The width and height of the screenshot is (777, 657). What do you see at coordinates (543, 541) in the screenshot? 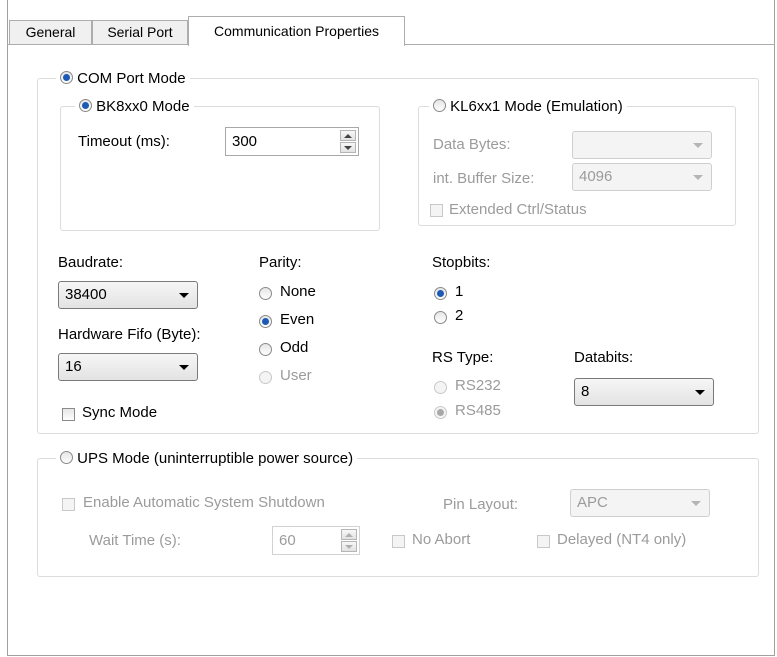
I see `delayed-checkbox` at bounding box center [543, 541].